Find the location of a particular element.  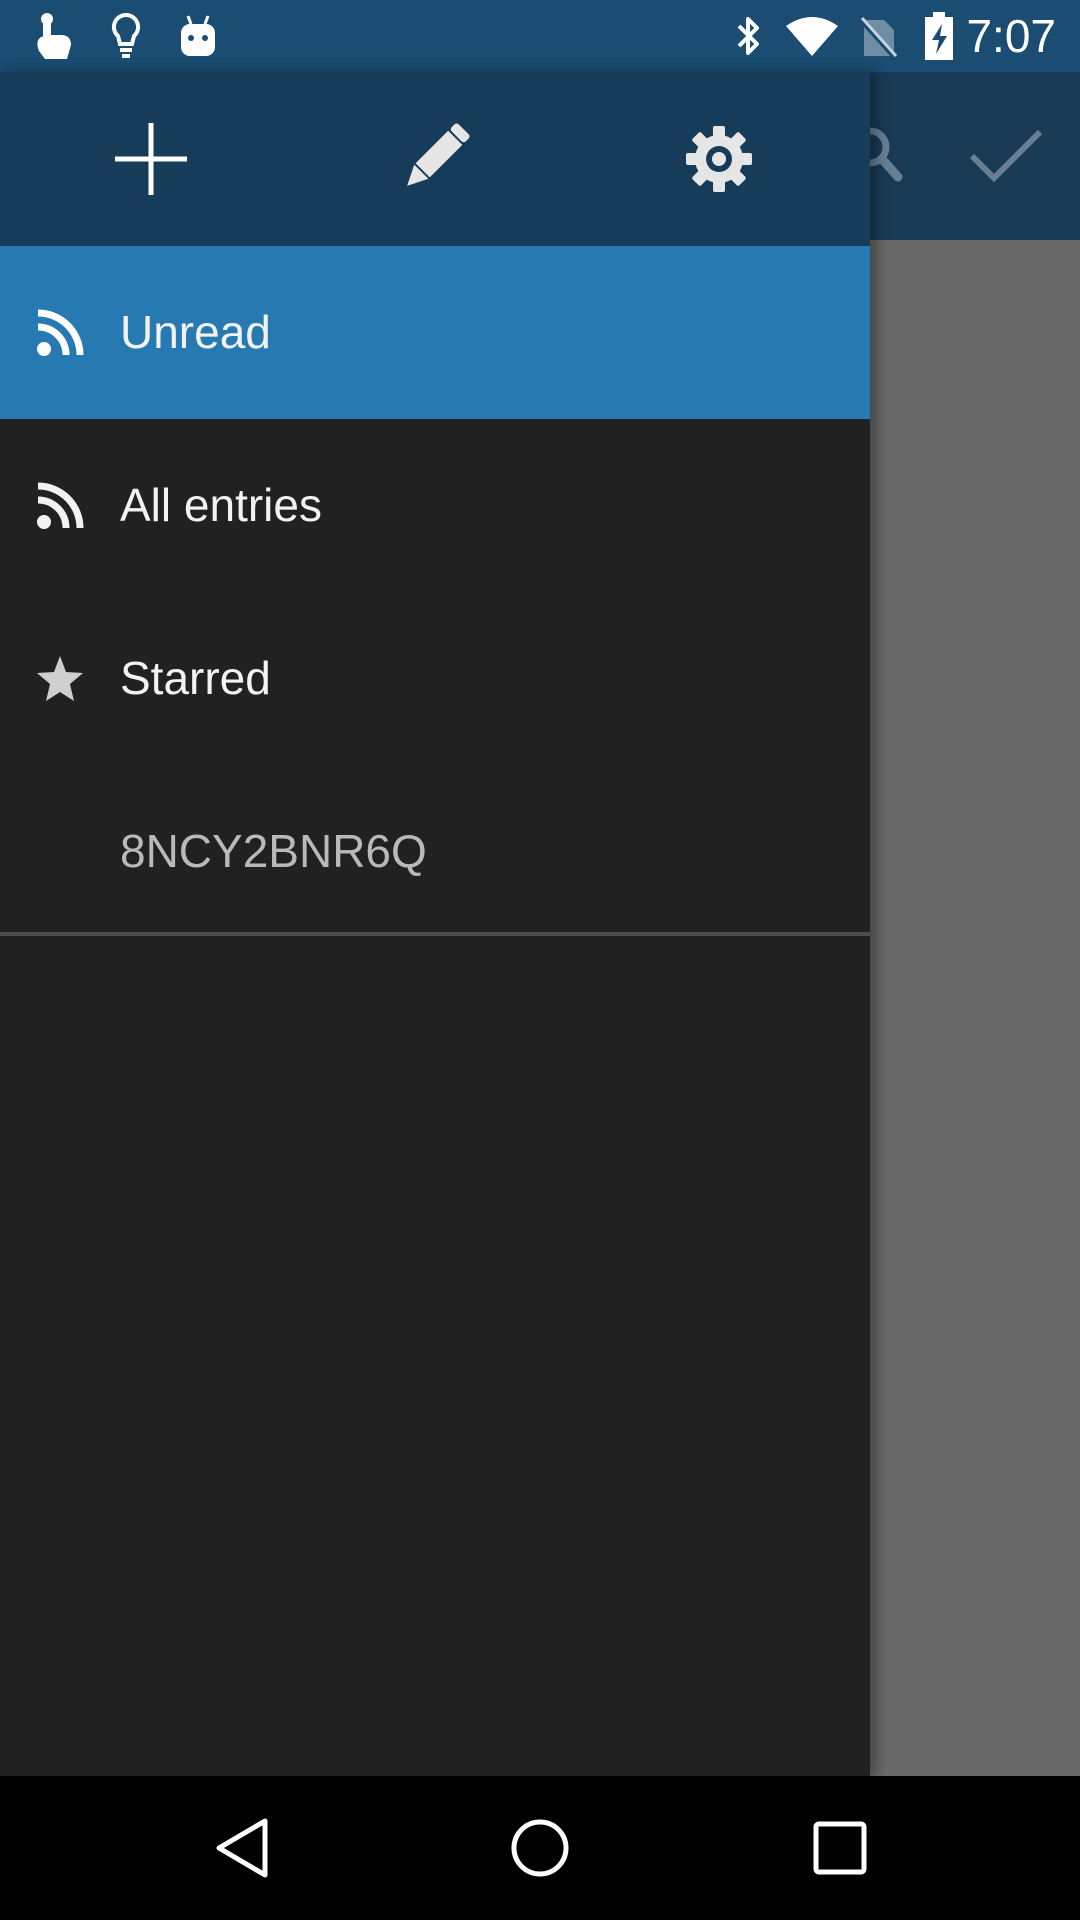

no-sim-icon is located at coordinates (878, 36).